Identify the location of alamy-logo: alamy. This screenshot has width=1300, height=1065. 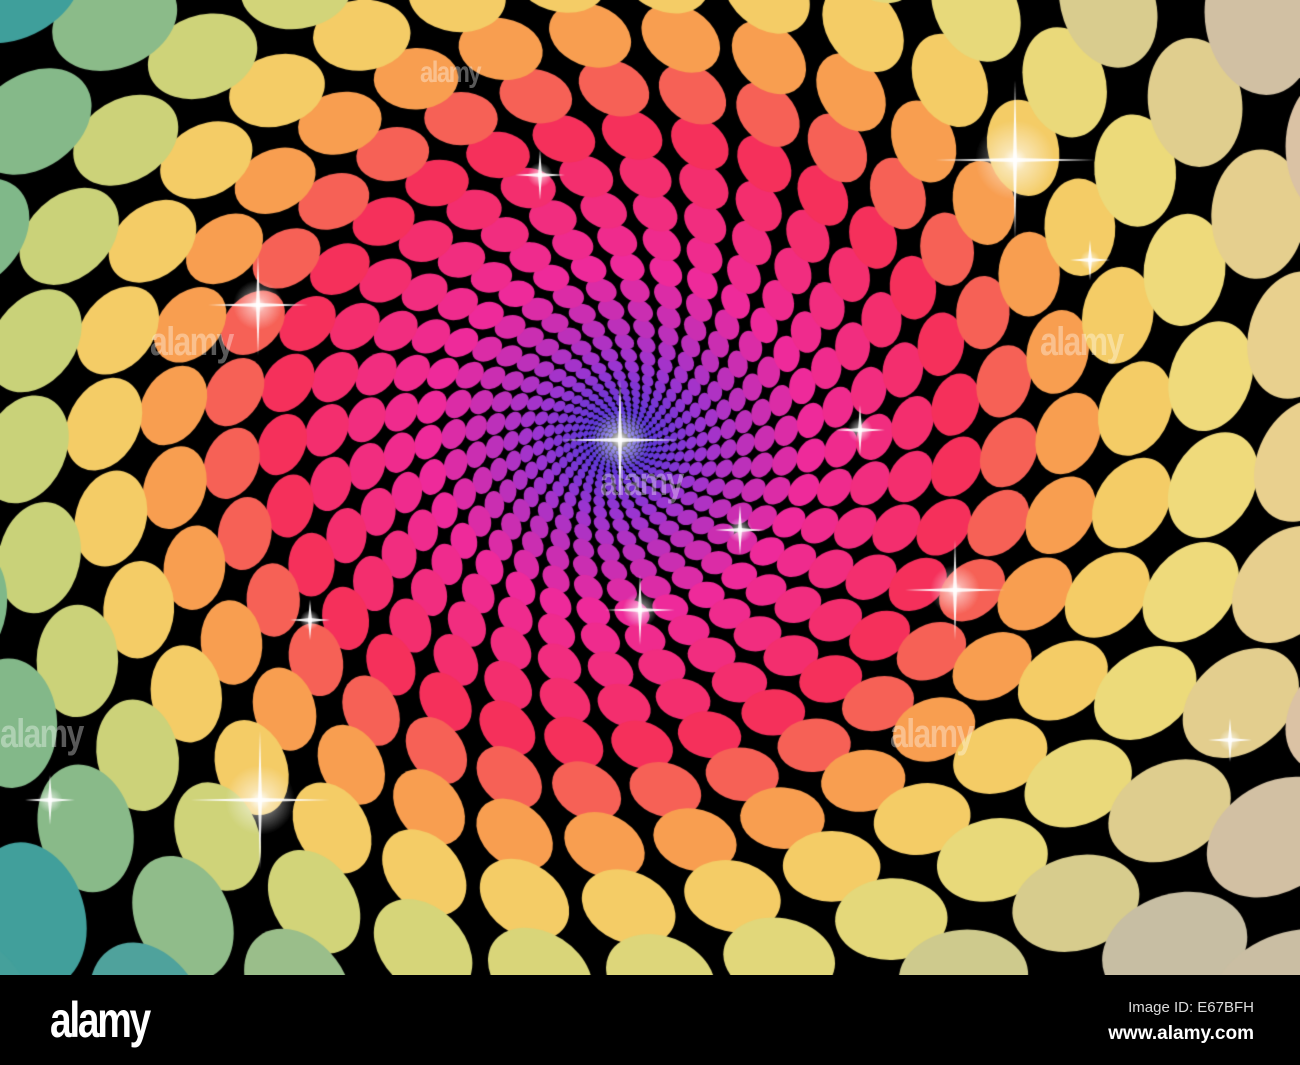
(100, 1020).